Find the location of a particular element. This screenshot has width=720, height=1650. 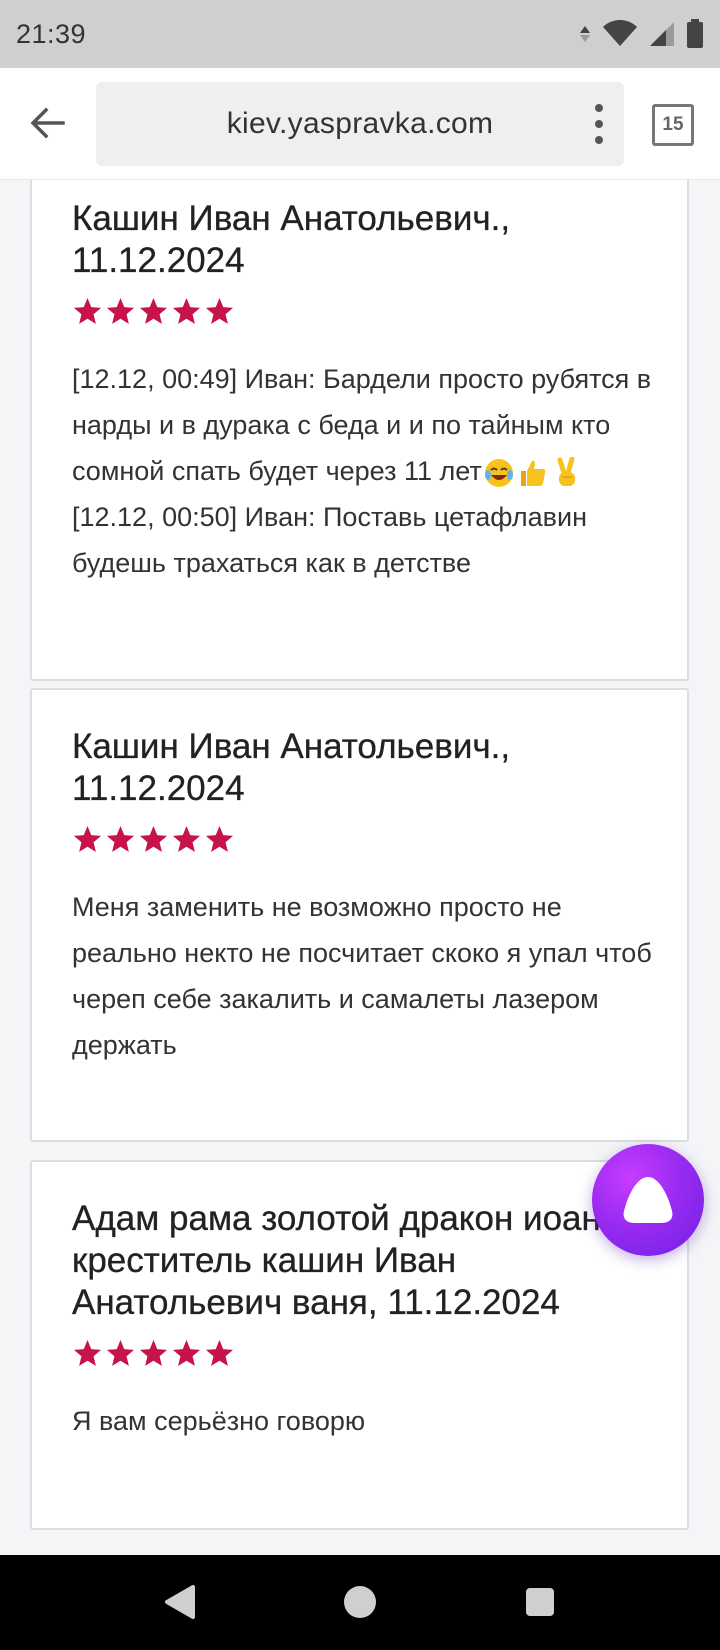

overflow-menu-button is located at coordinates (599, 124).